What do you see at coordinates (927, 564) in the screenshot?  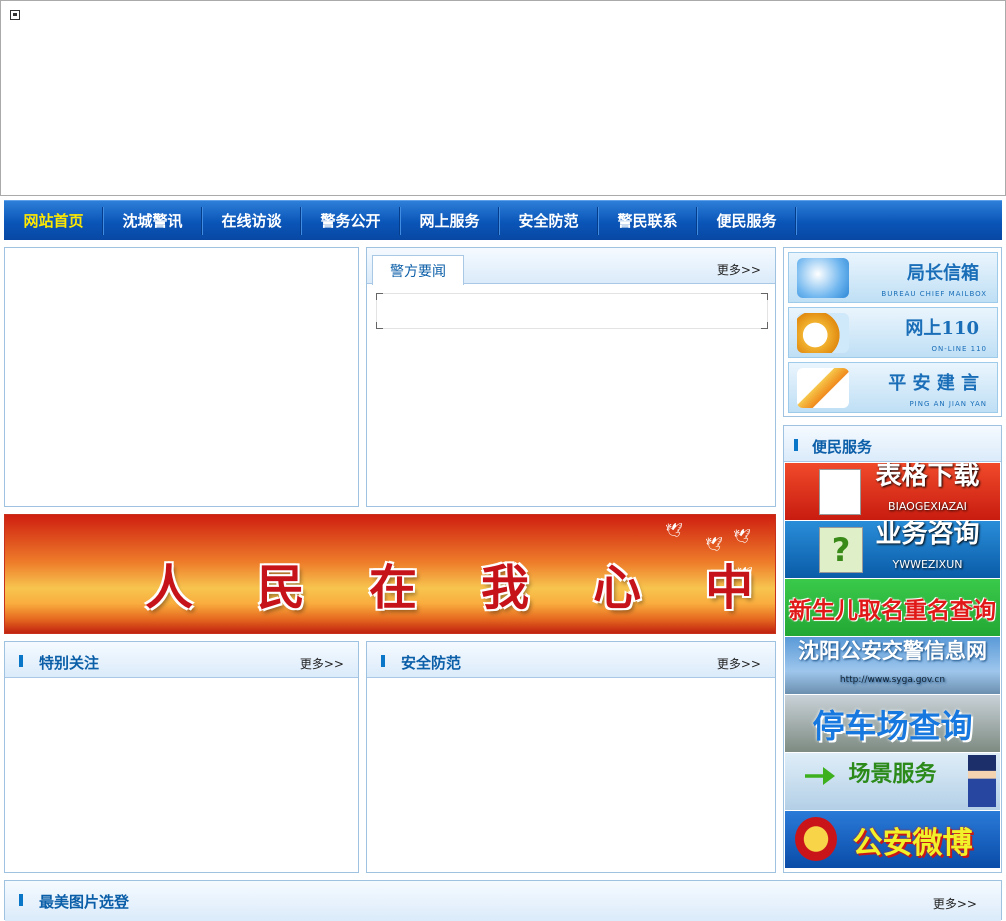 I see `link-subtitle: YWWEZIXUN` at bounding box center [927, 564].